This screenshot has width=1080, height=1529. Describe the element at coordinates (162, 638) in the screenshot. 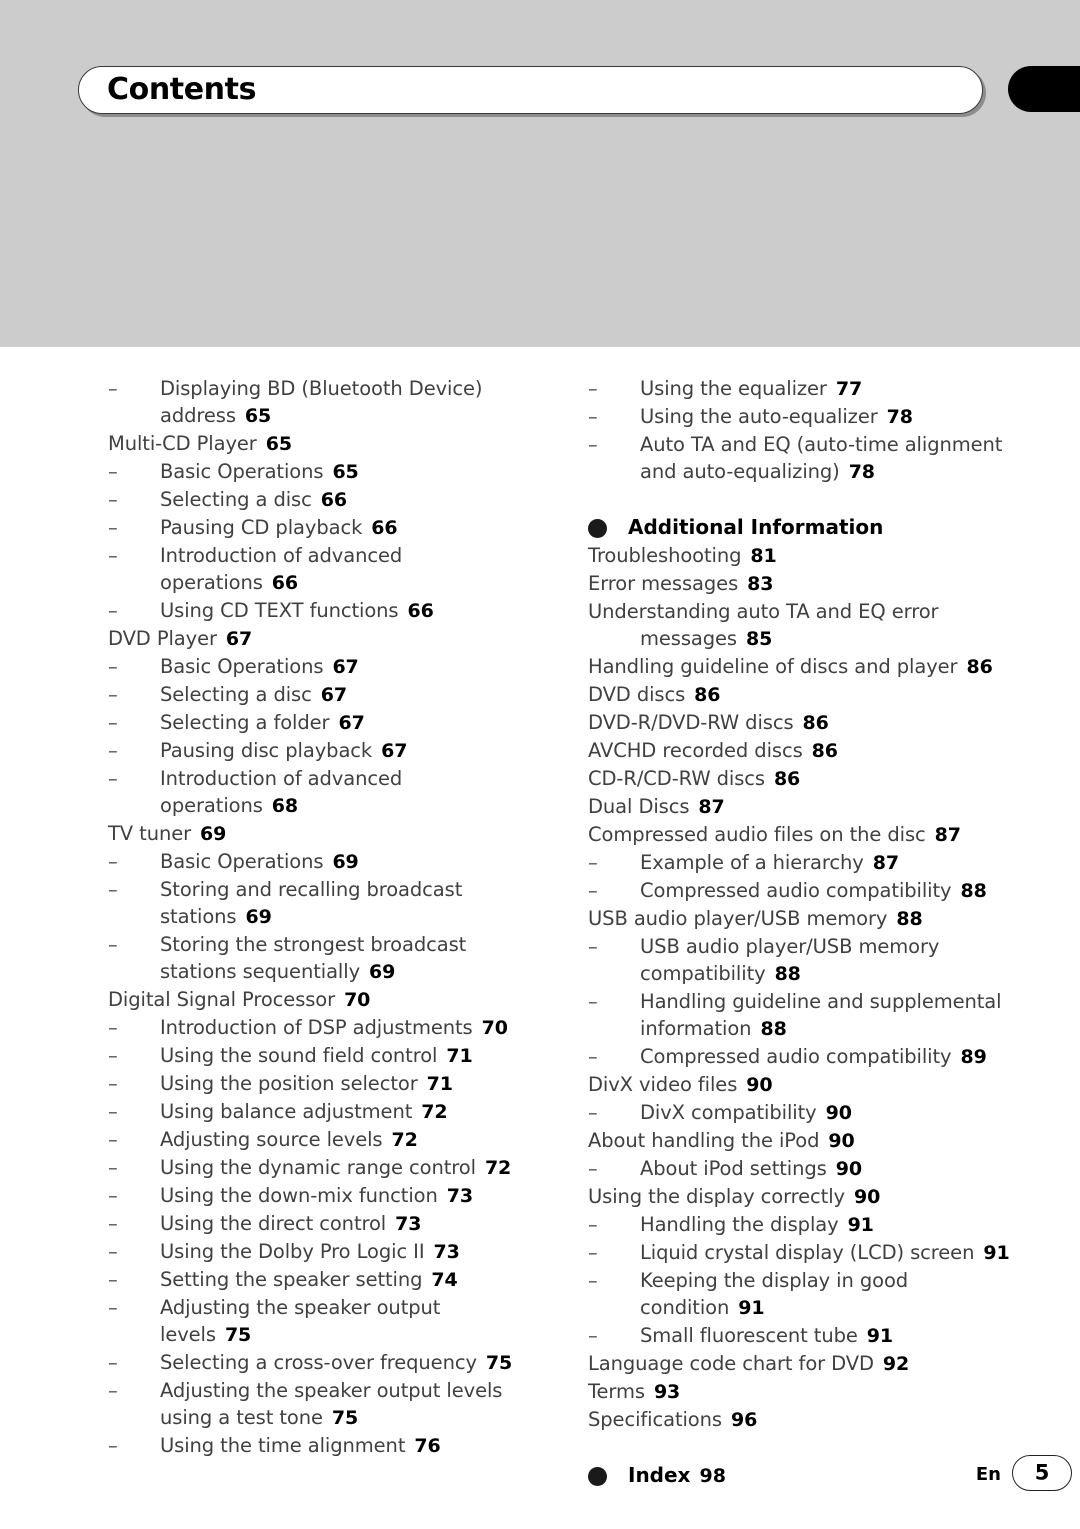

I see `toc-entry-label: DVD Player` at that location.